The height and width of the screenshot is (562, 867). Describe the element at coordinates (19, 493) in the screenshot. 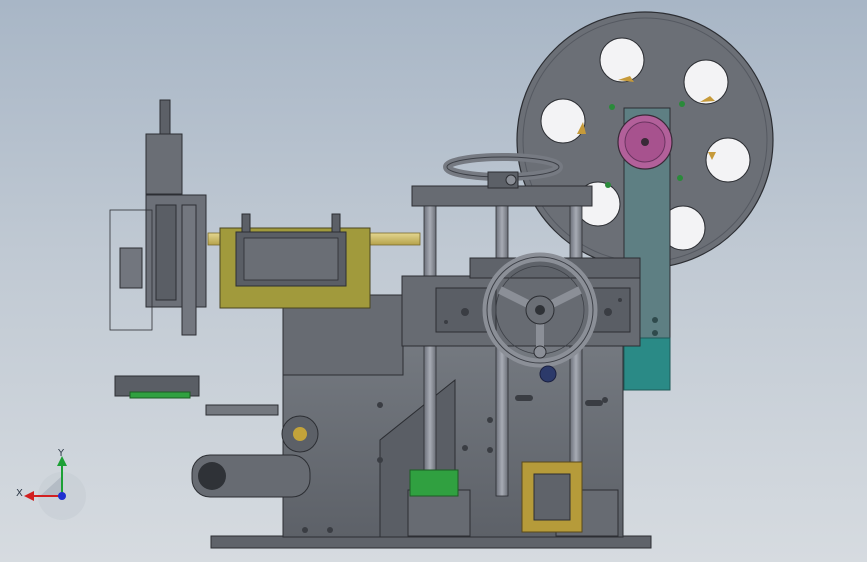

I see `x-axis-label: X` at that location.